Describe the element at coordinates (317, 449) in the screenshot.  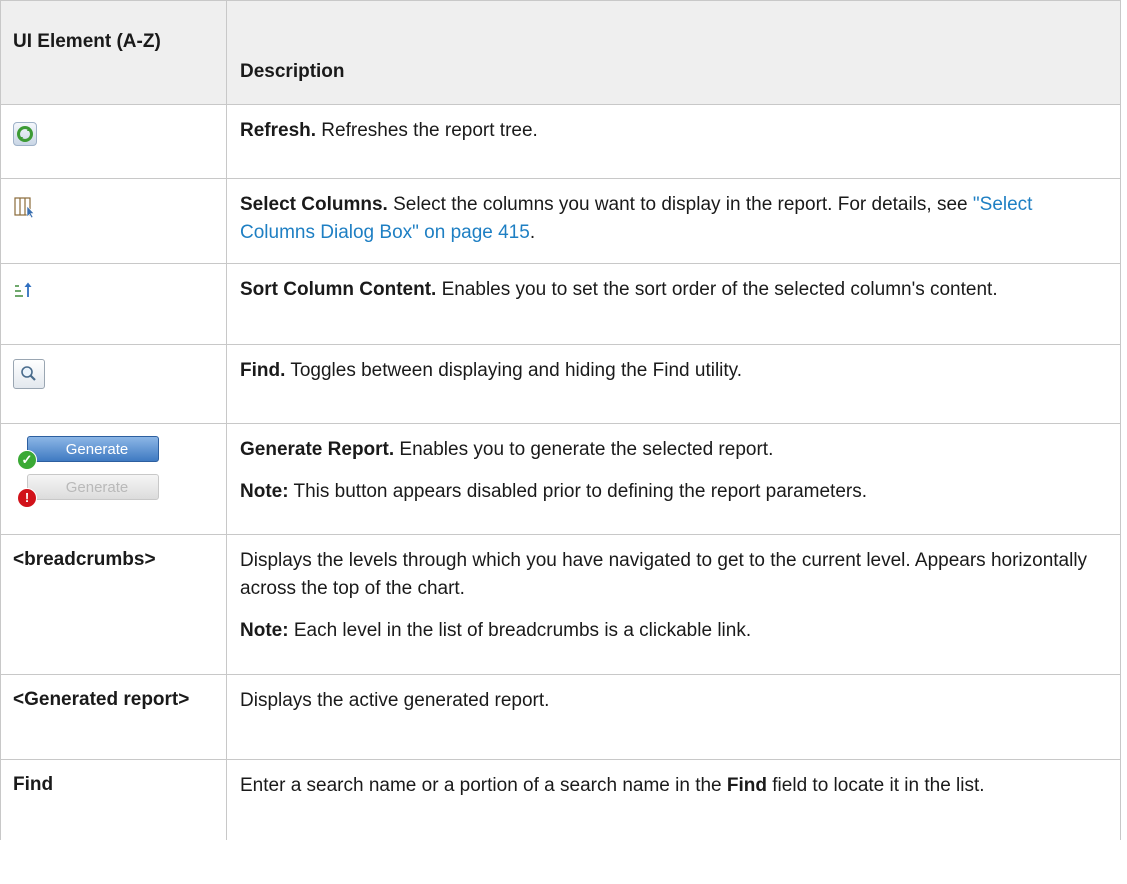
I see `term-label: Generate Report.` at that location.